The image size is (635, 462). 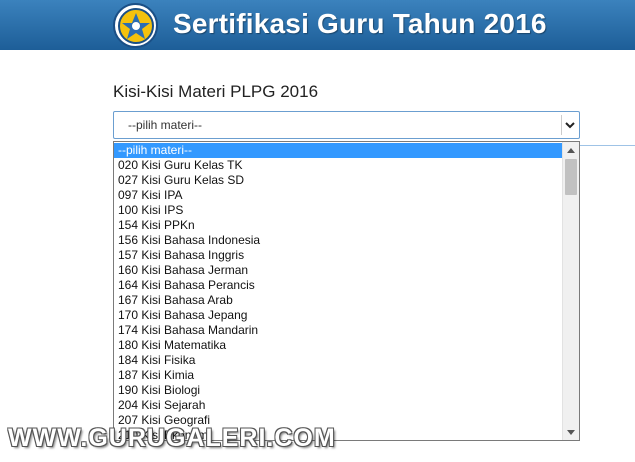 What do you see at coordinates (571, 150) in the screenshot?
I see `scroll-up-icon` at bounding box center [571, 150].